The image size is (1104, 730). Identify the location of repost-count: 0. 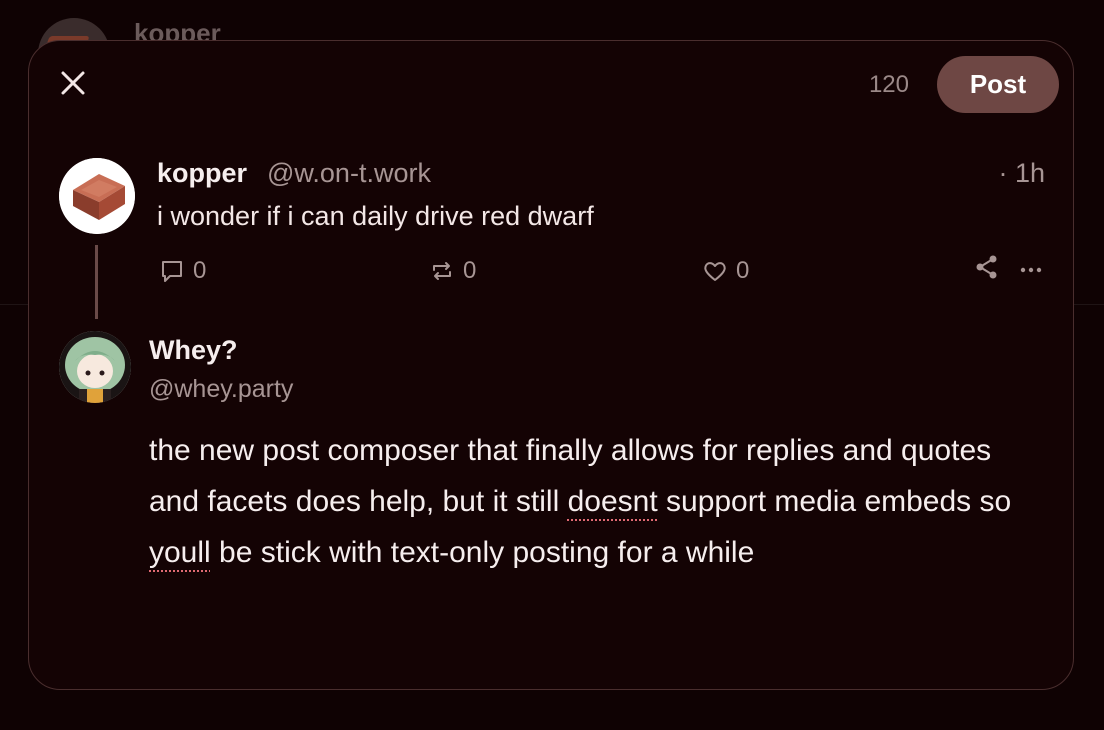
(470, 270).